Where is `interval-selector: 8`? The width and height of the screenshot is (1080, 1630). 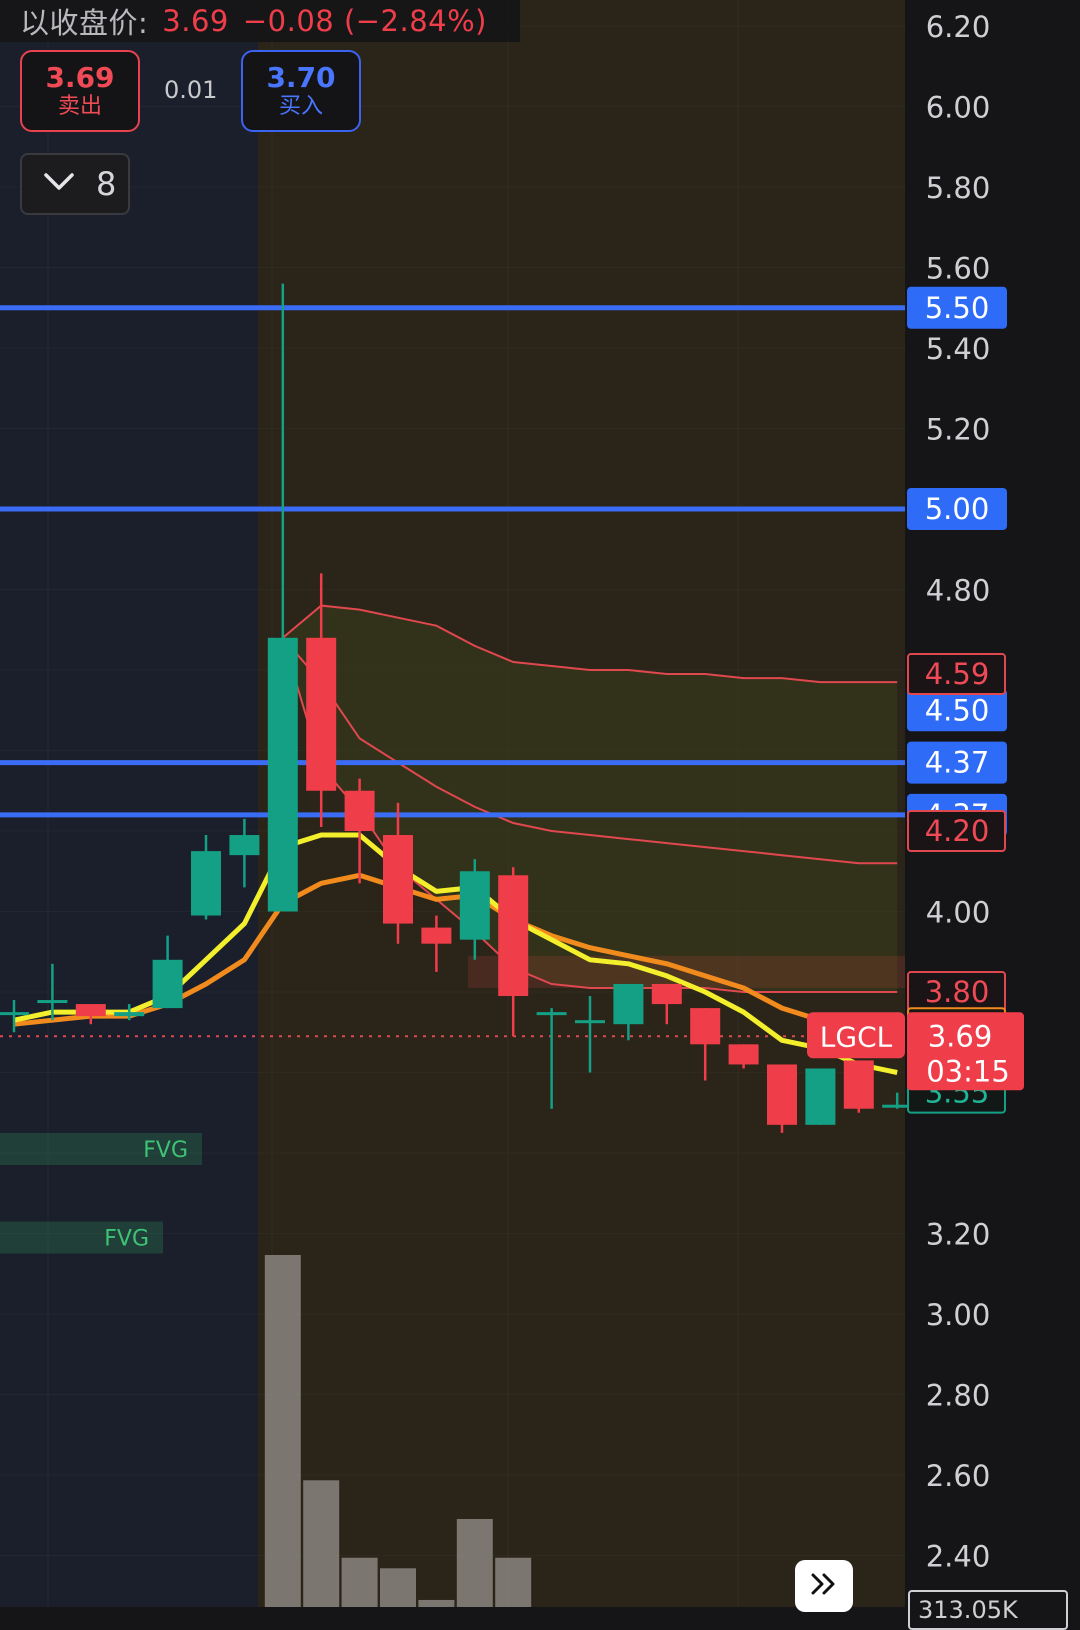 interval-selector: 8 is located at coordinates (75, 184).